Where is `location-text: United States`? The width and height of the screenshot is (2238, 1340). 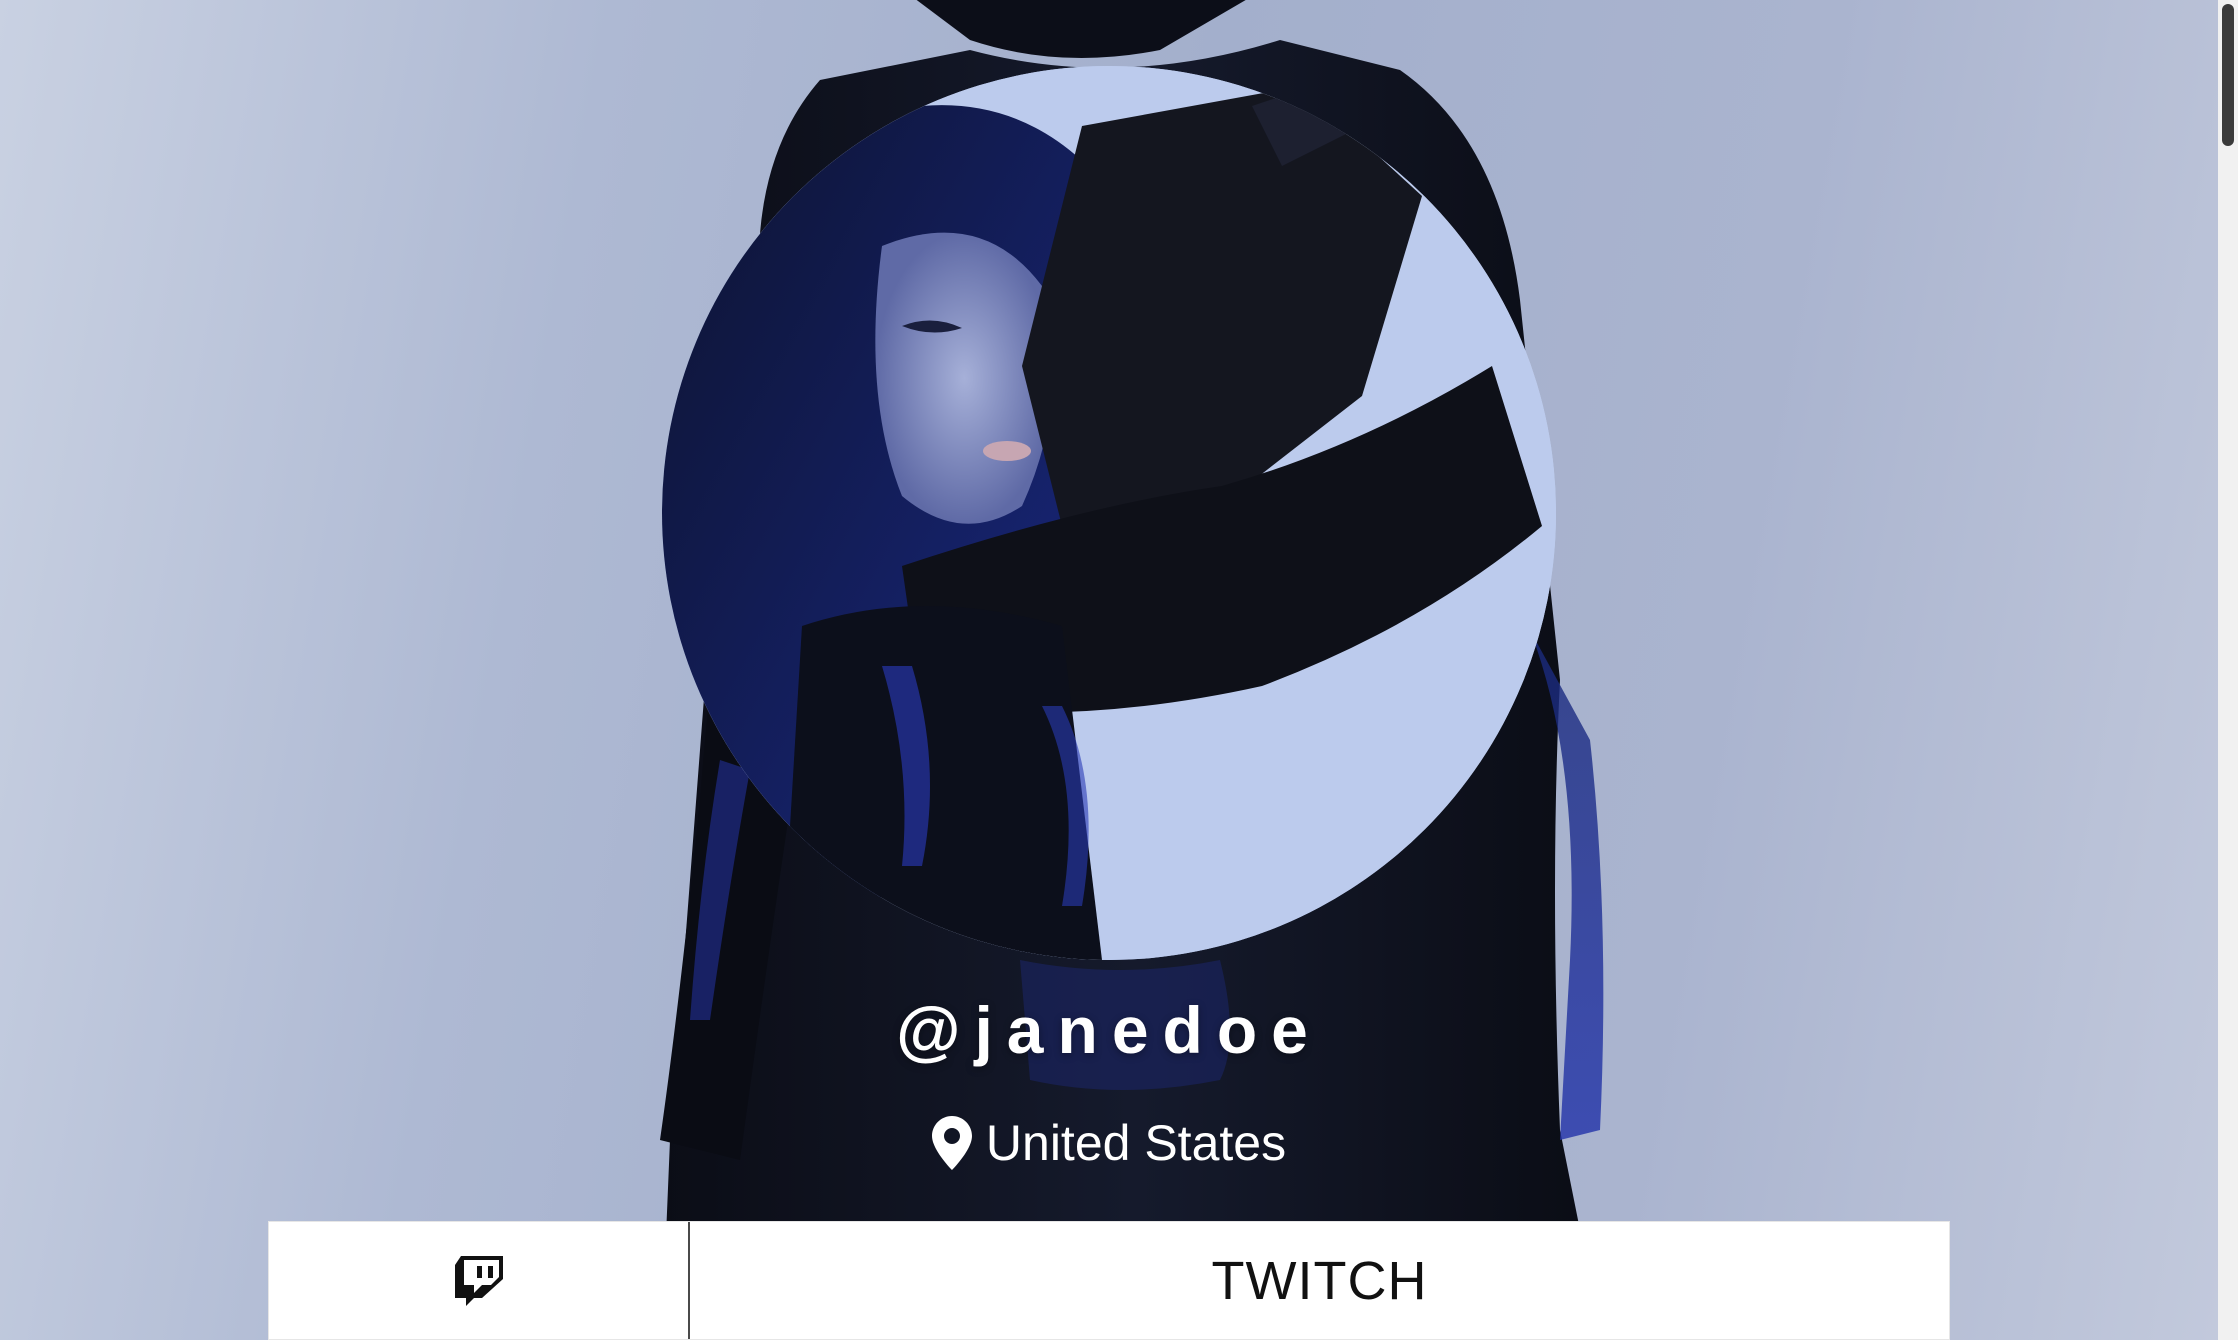
location-text: United States is located at coordinates (1136, 1143).